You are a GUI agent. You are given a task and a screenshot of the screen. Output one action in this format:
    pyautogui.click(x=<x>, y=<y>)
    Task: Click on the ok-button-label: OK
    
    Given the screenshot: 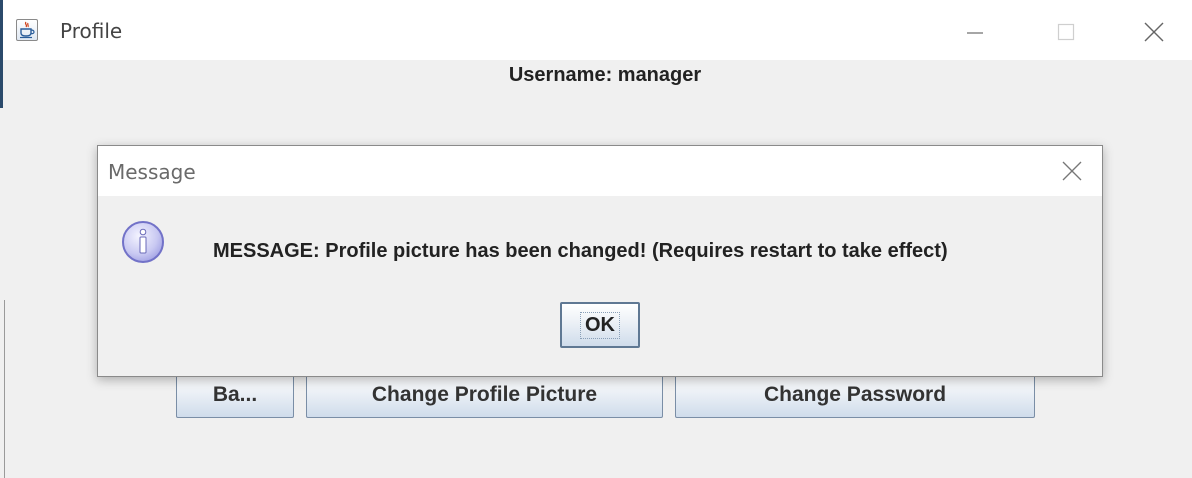 What is the action you would take?
    pyautogui.click(x=600, y=325)
    